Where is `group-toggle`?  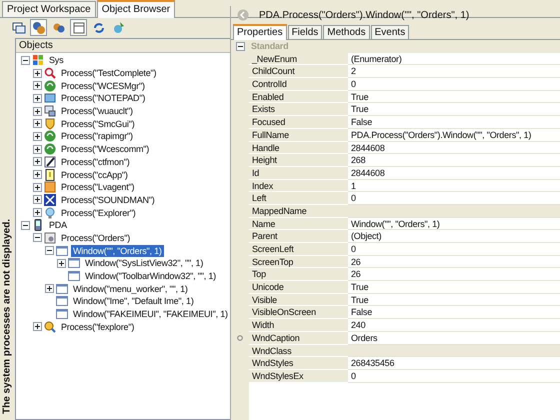 group-toggle is located at coordinates (240, 46).